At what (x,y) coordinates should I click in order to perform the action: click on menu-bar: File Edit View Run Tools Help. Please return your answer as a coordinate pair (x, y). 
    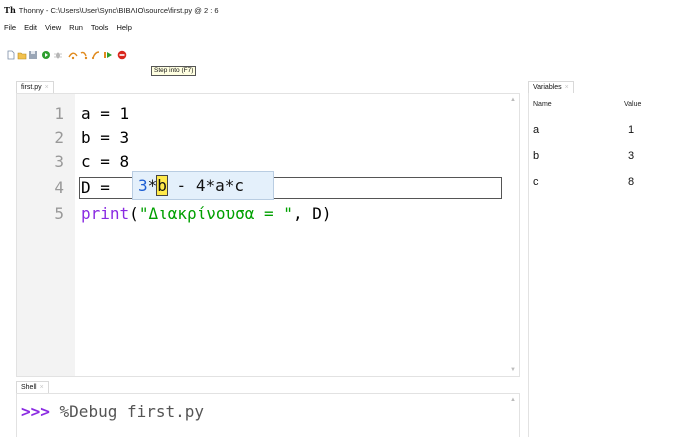
    Looking at the image, I should click on (70, 27).